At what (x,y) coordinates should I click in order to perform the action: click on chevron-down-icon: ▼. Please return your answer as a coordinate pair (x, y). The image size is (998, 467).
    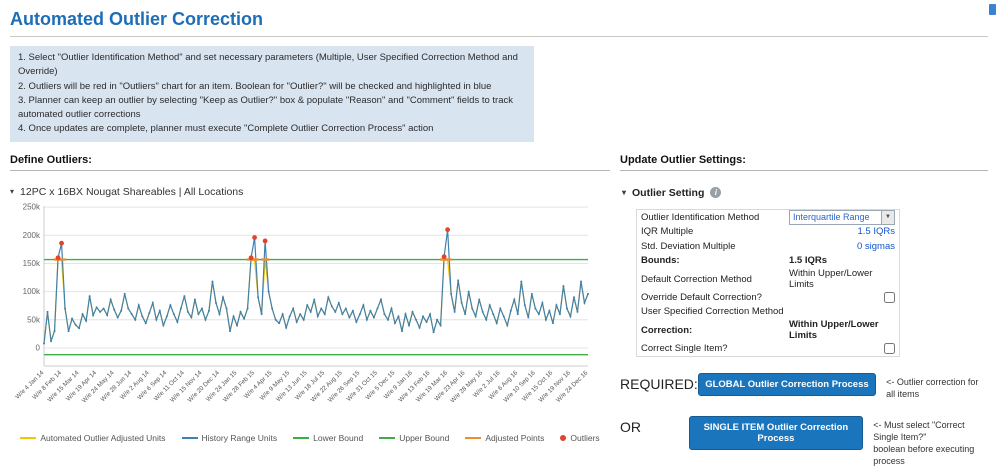
    Looking at the image, I should click on (887, 217).